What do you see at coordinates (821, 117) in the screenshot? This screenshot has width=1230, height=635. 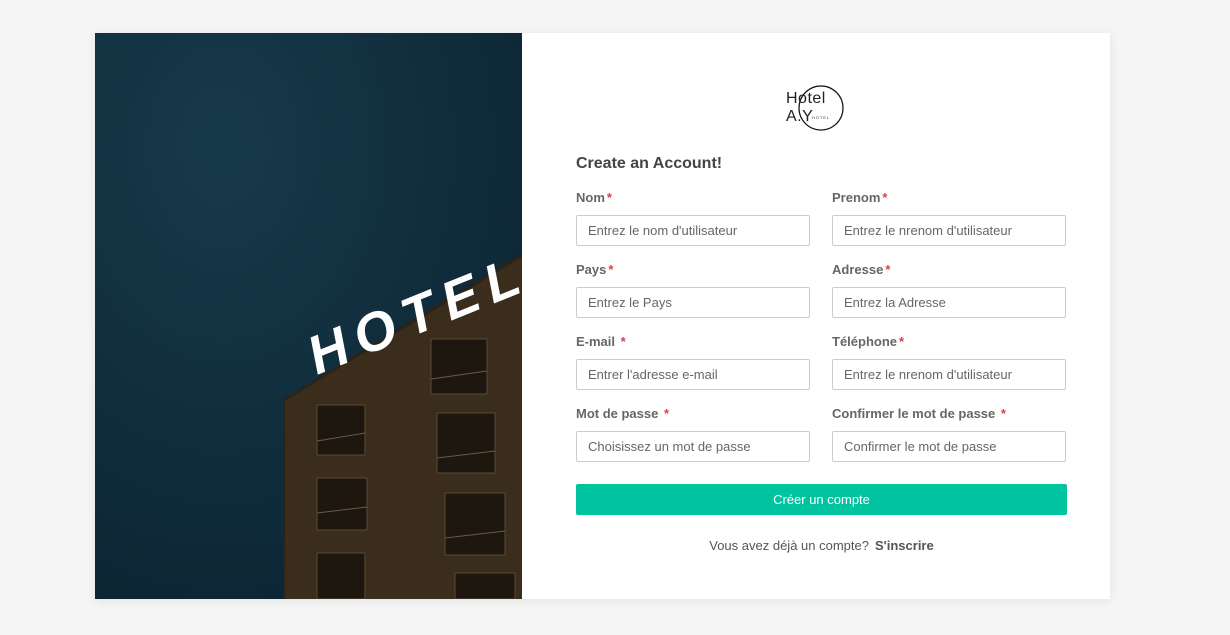 I see `logo-subtext: HOTEL` at bounding box center [821, 117].